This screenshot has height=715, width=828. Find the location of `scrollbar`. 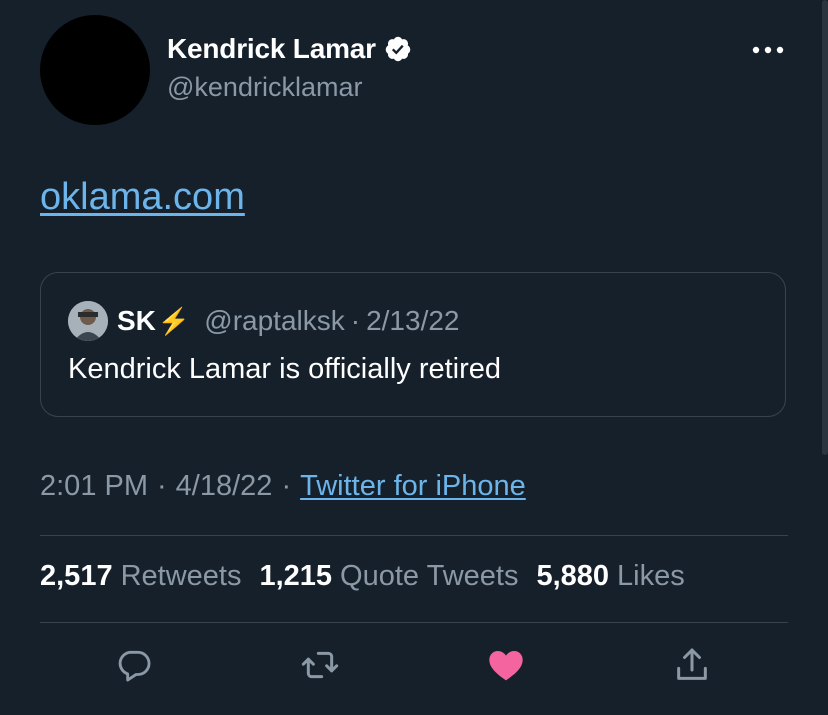

scrollbar is located at coordinates (825, 227).